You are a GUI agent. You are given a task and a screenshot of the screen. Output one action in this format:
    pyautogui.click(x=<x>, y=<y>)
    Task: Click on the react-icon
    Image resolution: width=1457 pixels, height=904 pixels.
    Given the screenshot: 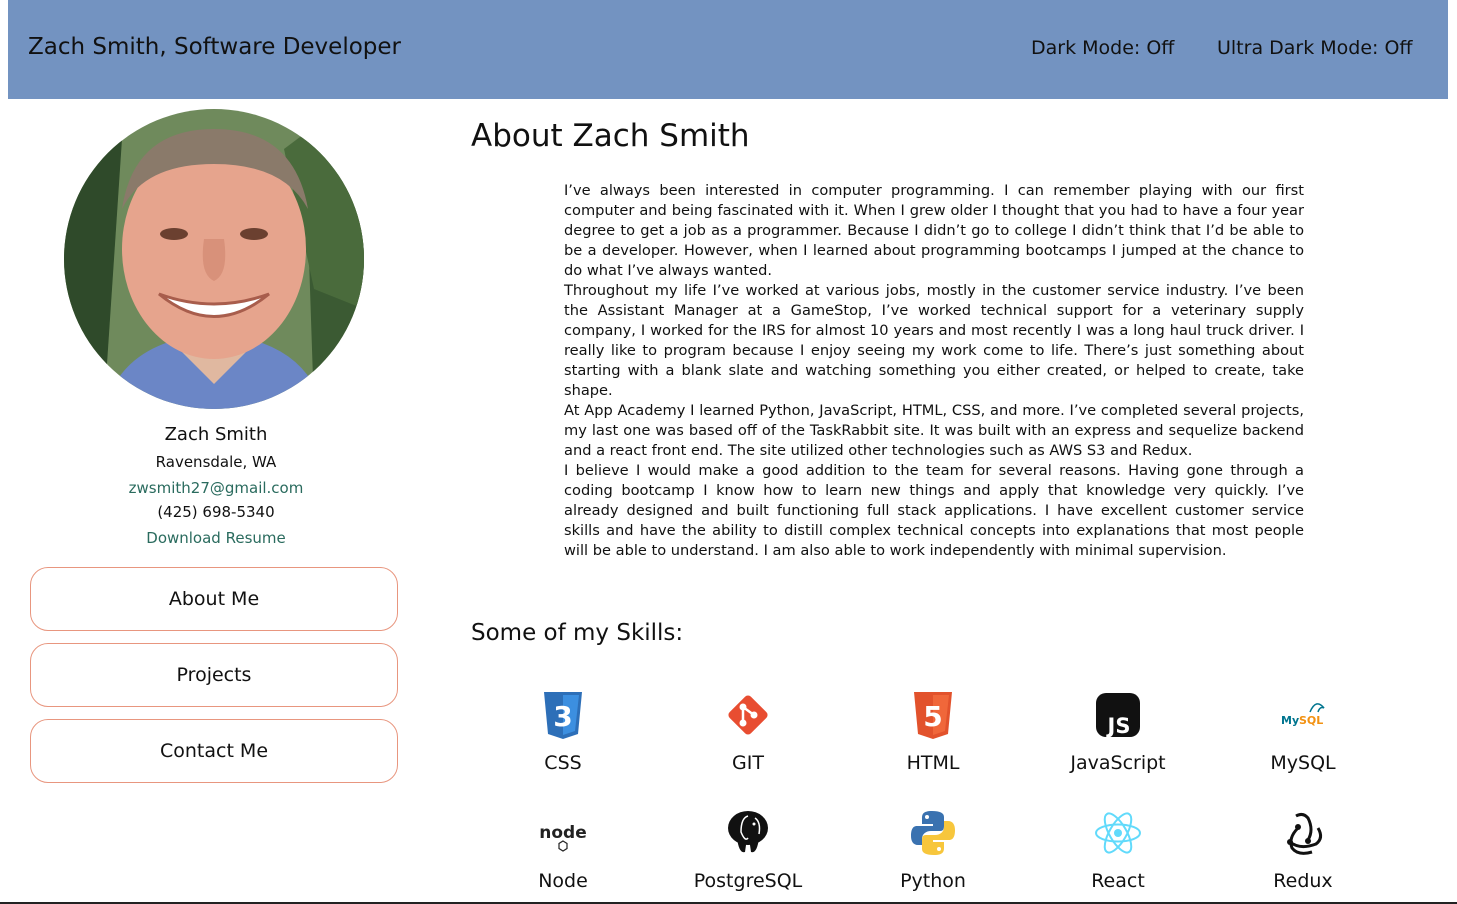 What is the action you would take?
    pyautogui.click(x=1118, y=833)
    